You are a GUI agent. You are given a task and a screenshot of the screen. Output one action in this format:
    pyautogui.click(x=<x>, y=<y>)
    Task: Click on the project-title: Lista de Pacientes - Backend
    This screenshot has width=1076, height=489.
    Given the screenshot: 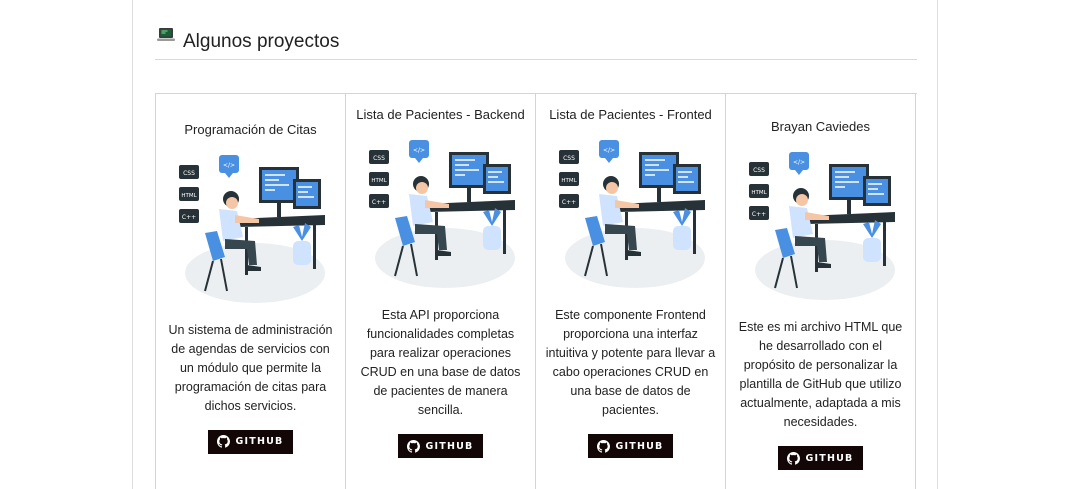 What is the action you would take?
    pyautogui.click(x=440, y=114)
    